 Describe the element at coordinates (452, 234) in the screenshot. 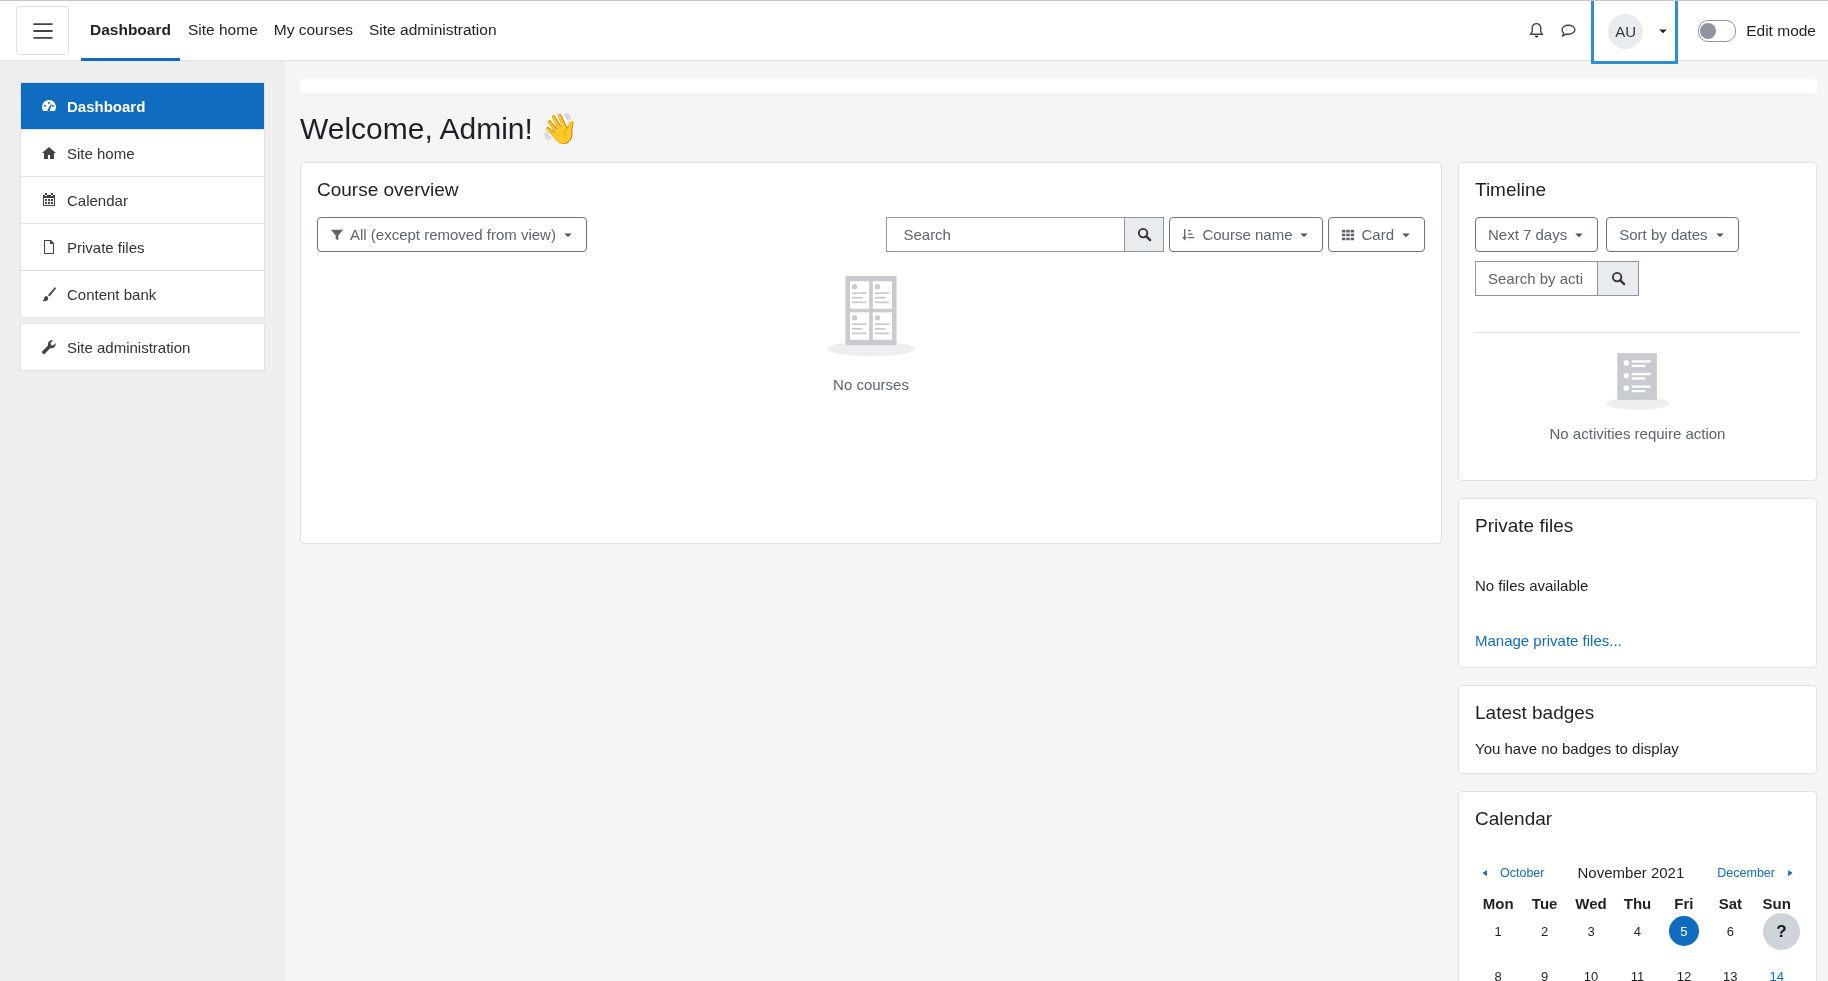

I see `filter-dropdown: All (except removed from view)` at that location.